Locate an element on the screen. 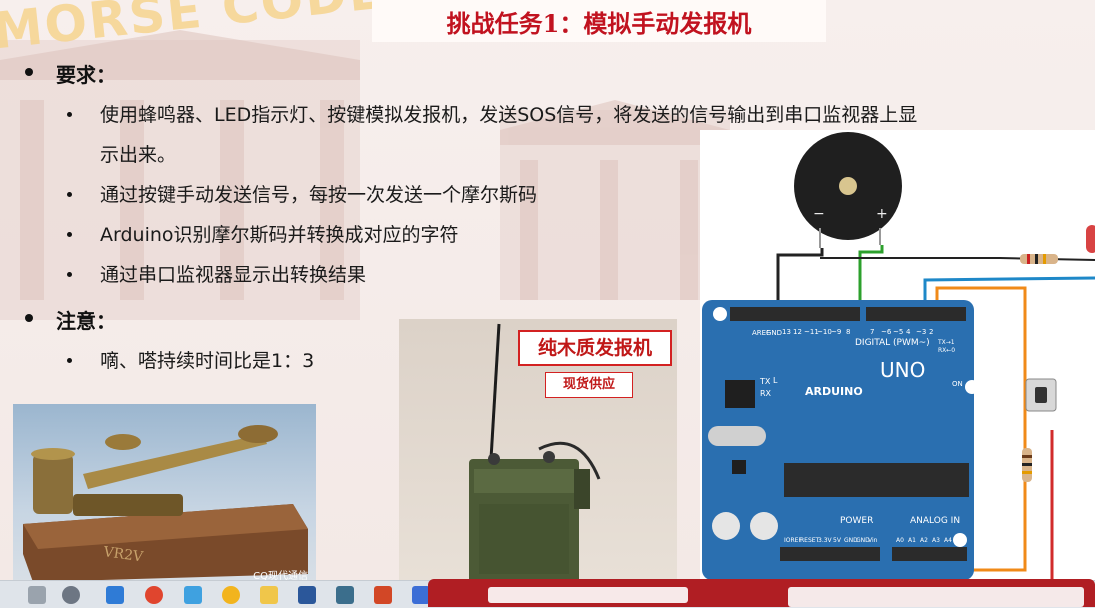 The width and height of the screenshot is (1095, 608). label-arduino: ARDUINO is located at coordinates (834, 391).